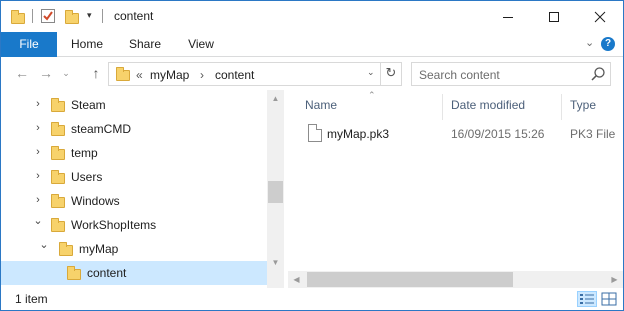 This screenshot has width=624, height=311. What do you see at coordinates (89, 15) in the screenshot?
I see `quick-access-dropdown-icon: ▾` at bounding box center [89, 15].